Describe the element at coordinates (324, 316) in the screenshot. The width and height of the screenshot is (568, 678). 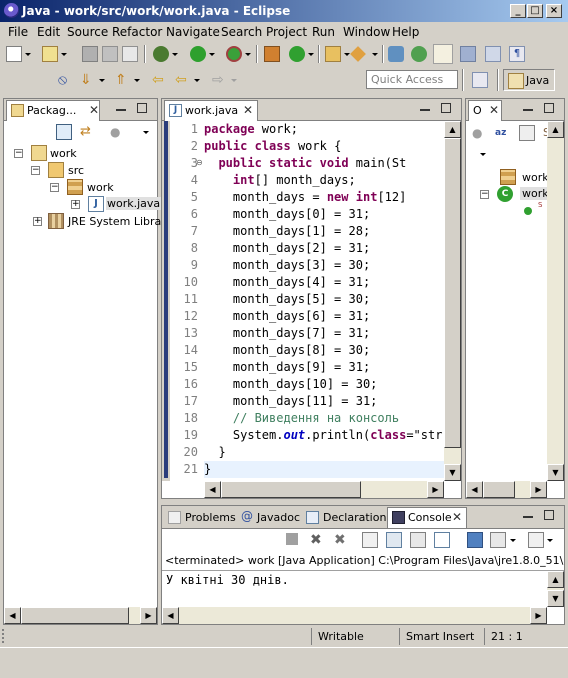
I see `code-line: month_days[6] = 31;` at that location.